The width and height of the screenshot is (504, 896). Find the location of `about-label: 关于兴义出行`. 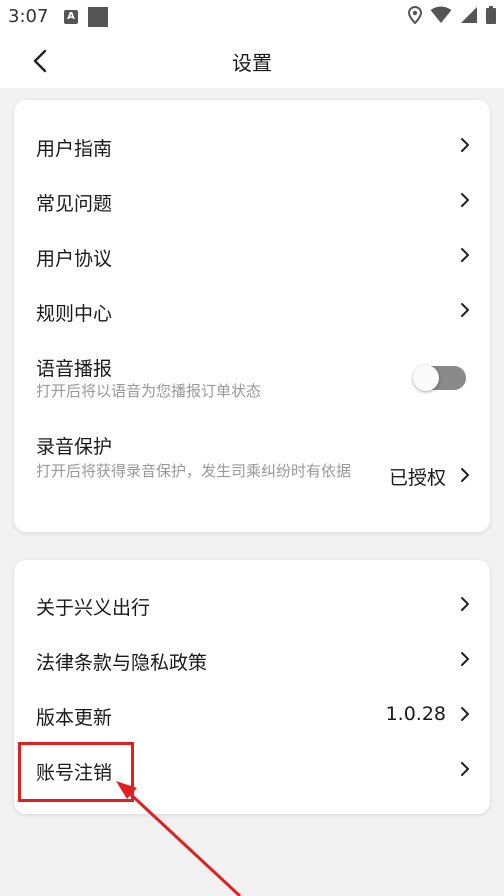

about-label: 关于兴义出行 is located at coordinates (93, 608).